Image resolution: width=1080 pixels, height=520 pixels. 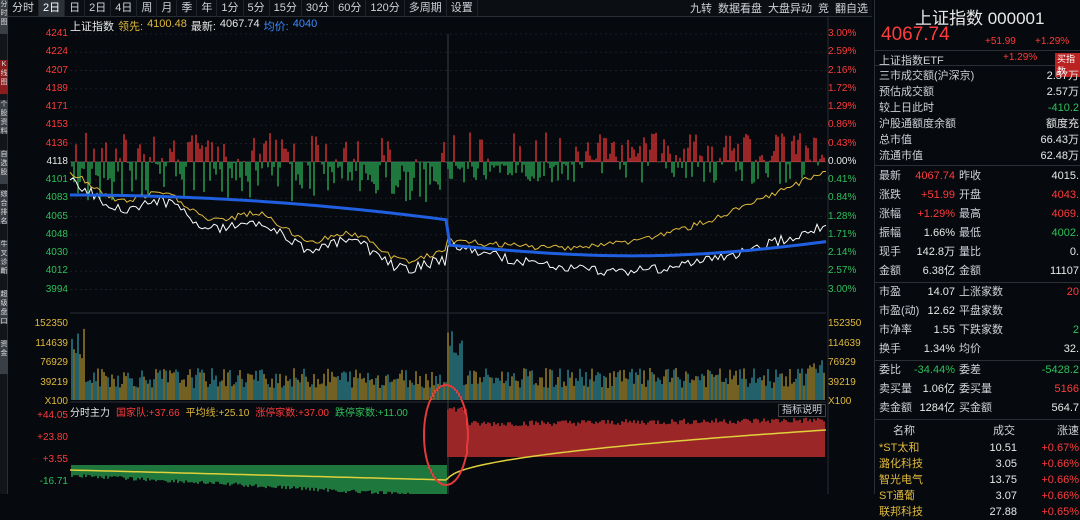 I want to click on stat-value: 2.57万, so click(x=1062, y=92).